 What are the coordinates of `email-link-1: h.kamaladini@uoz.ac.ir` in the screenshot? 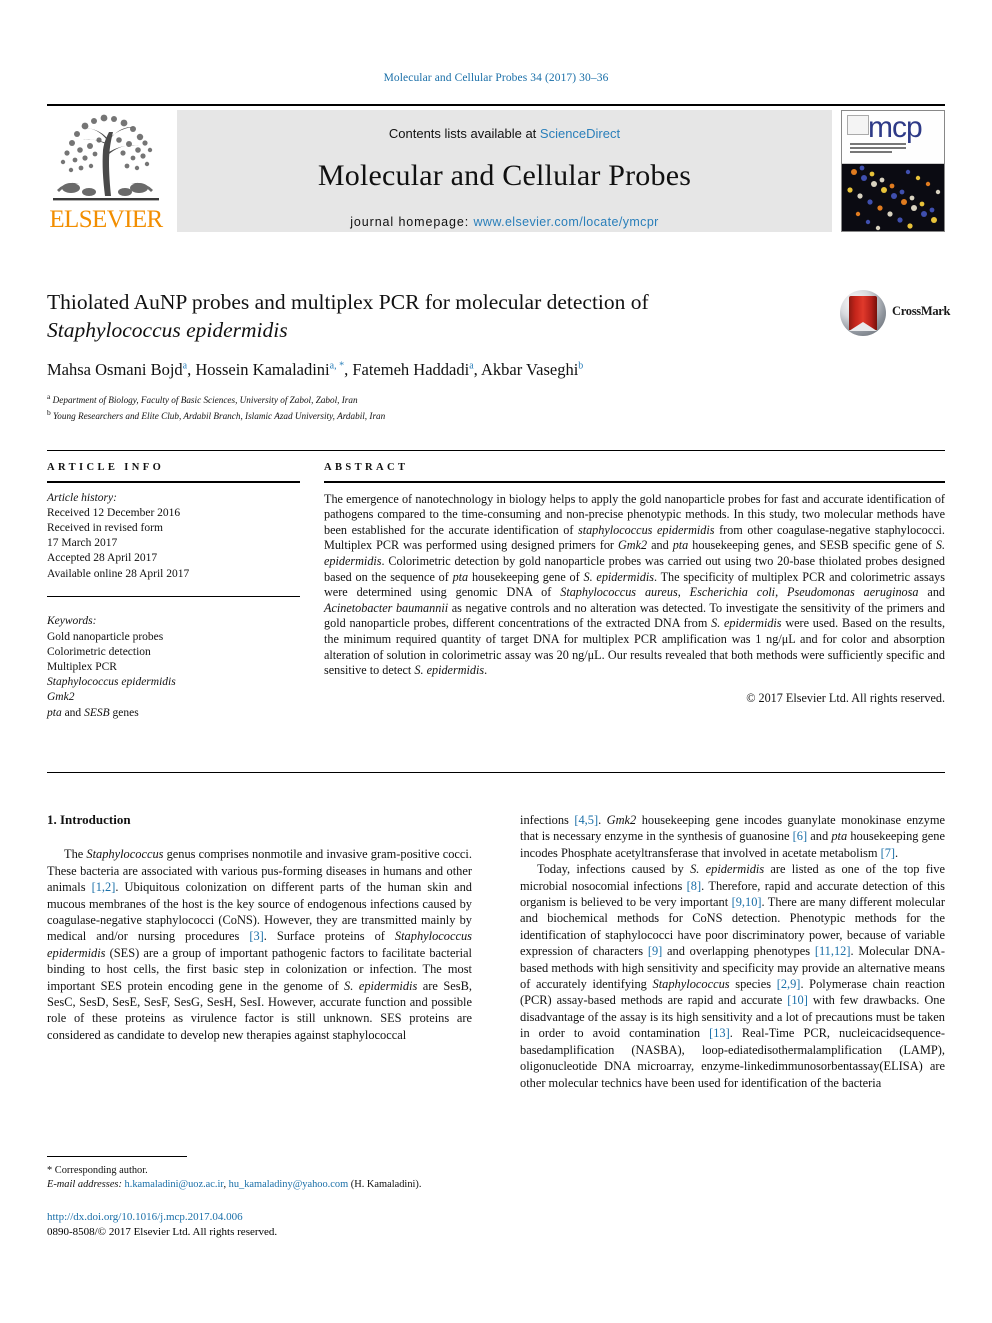 It's located at (174, 1184).